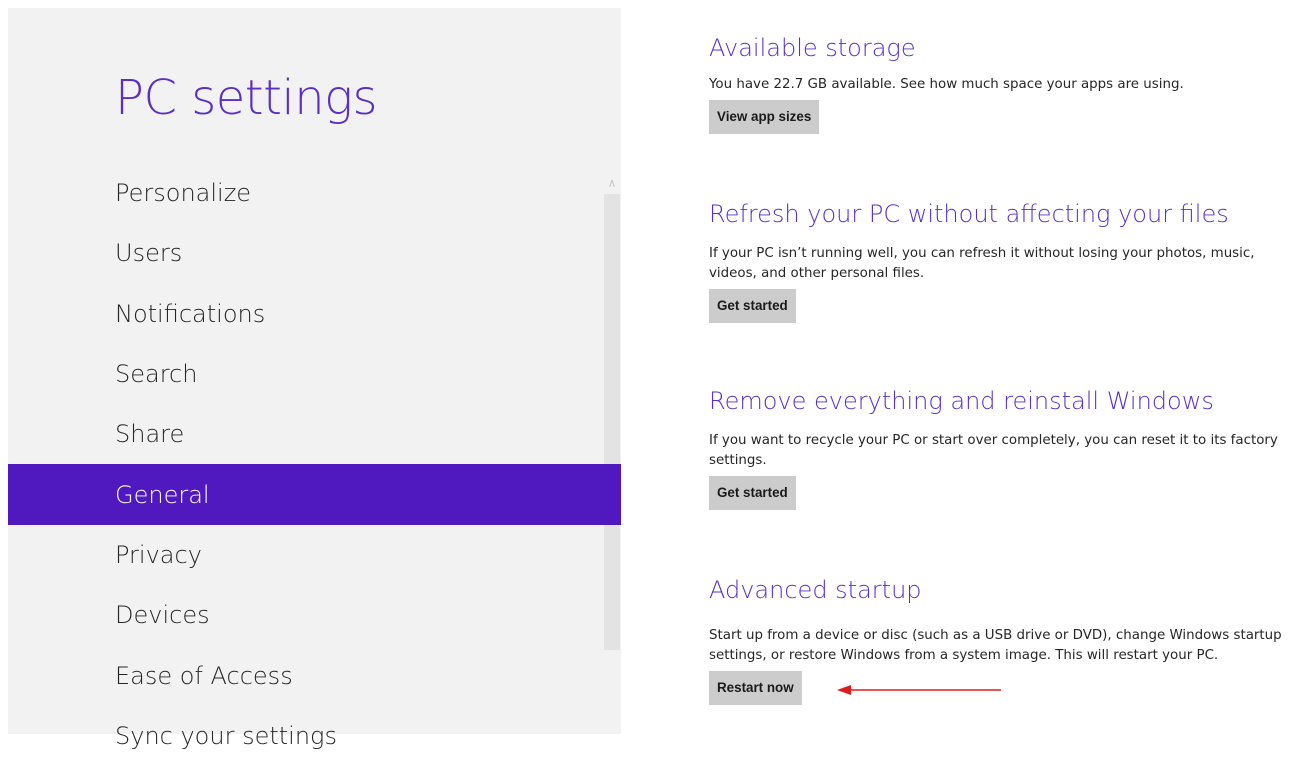 This screenshot has width=1303, height=762. What do you see at coordinates (314, 374) in the screenshot?
I see `sidebar-item-search: Search` at bounding box center [314, 374].